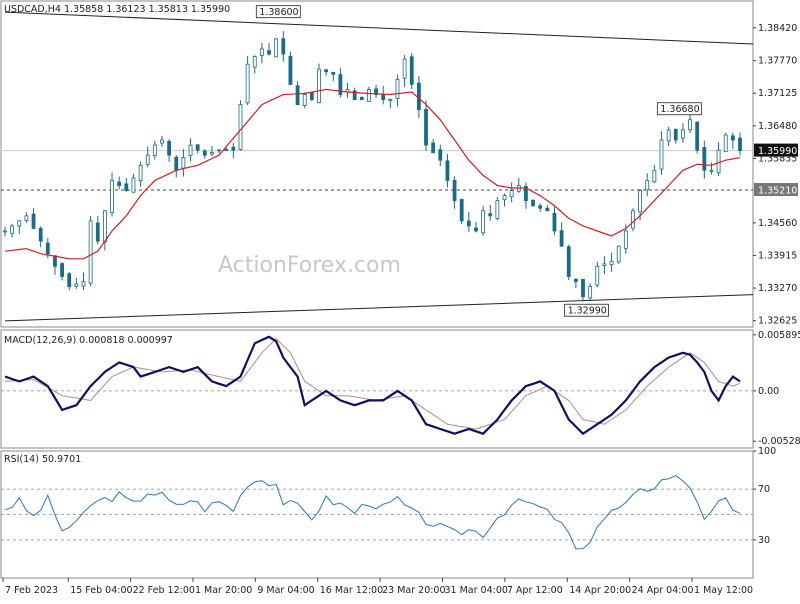 The width and height of the screenshot is (800, 604). I want to click on rsi-tick-label: 30, so click(764, 540).